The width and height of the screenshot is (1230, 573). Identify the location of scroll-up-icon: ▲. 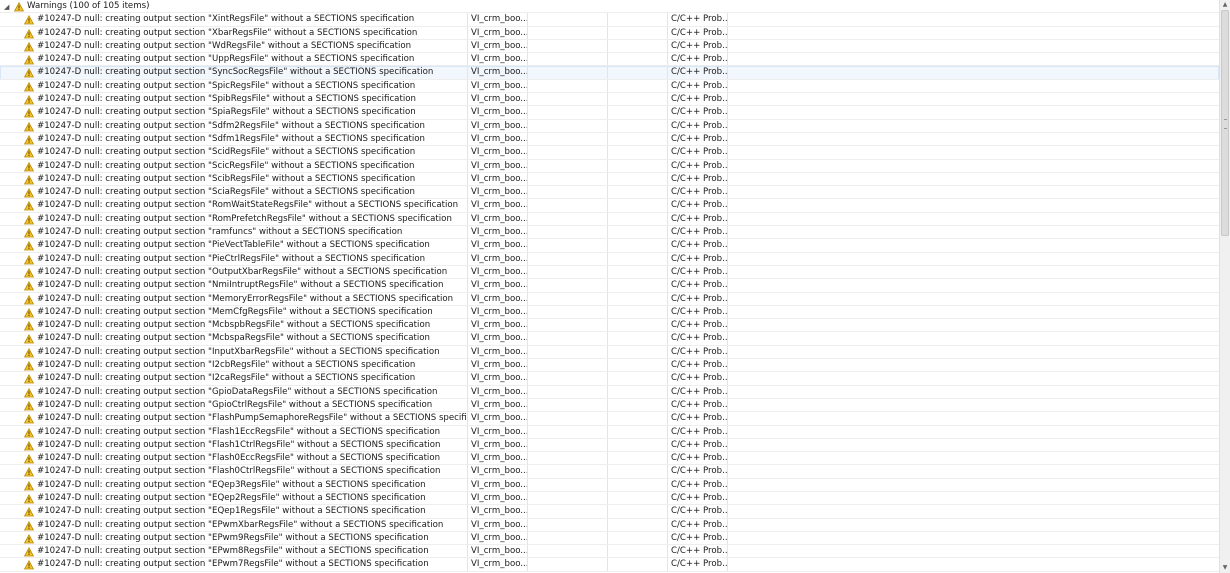
(1225, 5).